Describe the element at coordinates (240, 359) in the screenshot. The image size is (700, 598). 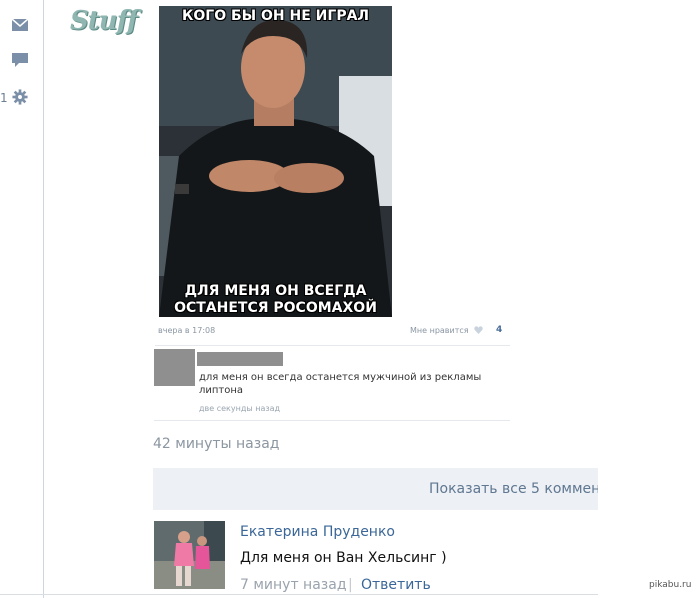
I see `redacted-name` at that location.